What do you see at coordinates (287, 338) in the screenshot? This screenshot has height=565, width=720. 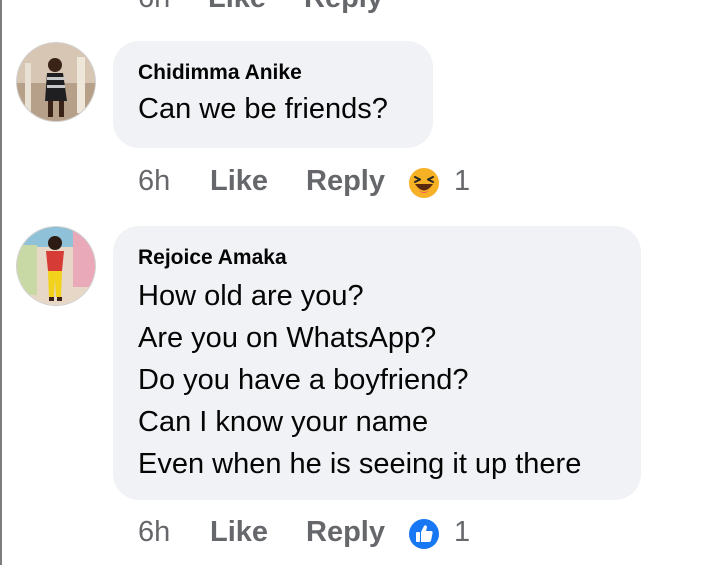 I see `comment-text-line: Are you on WhatsApp?` at bounding box center [287, 338].